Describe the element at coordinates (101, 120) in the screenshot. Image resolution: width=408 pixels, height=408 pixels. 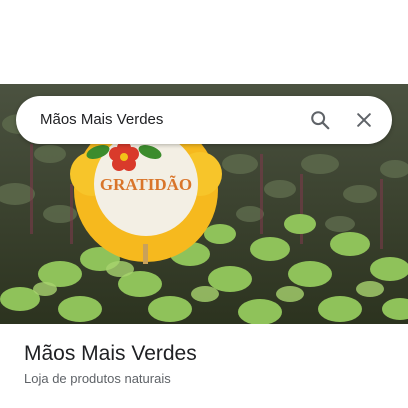
I see `search-input: Mãos Mais Verdes` at that location.